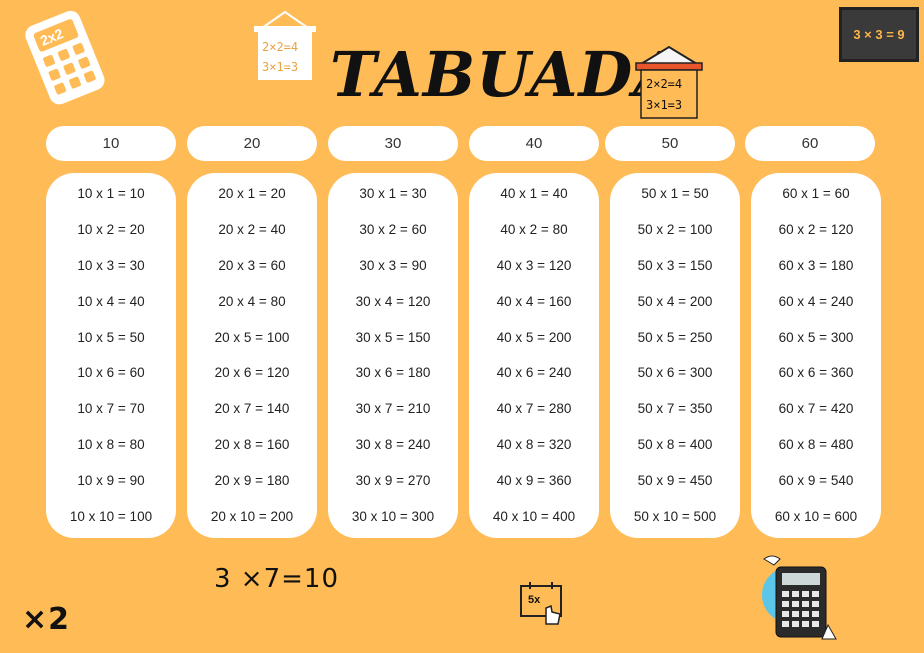 The width and height of the screenshot is (924, 653). What do you see at coordinates (252, 373) in the screenshot?
I see `list-item: 20 x 6 = 120` at bounding box center [252, 373].